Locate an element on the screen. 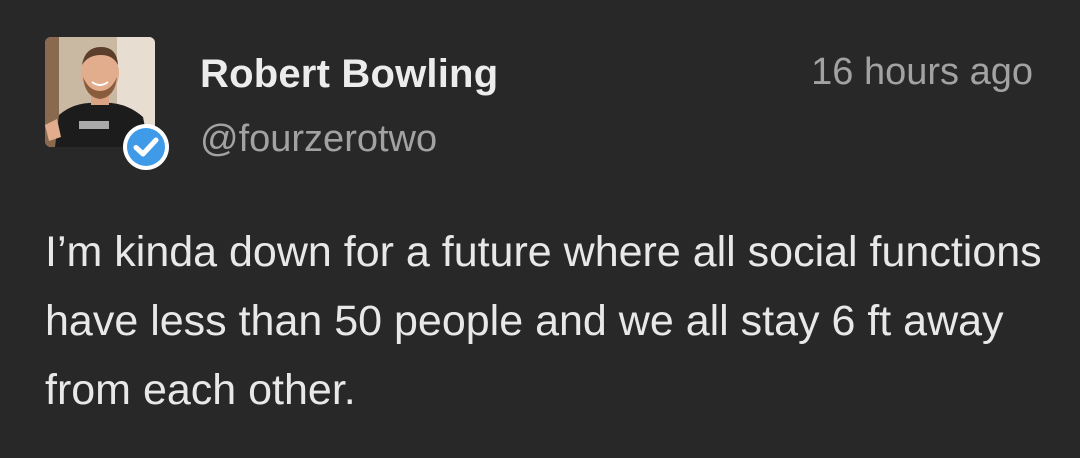  avatar-container is located at coordinates (107, 103).